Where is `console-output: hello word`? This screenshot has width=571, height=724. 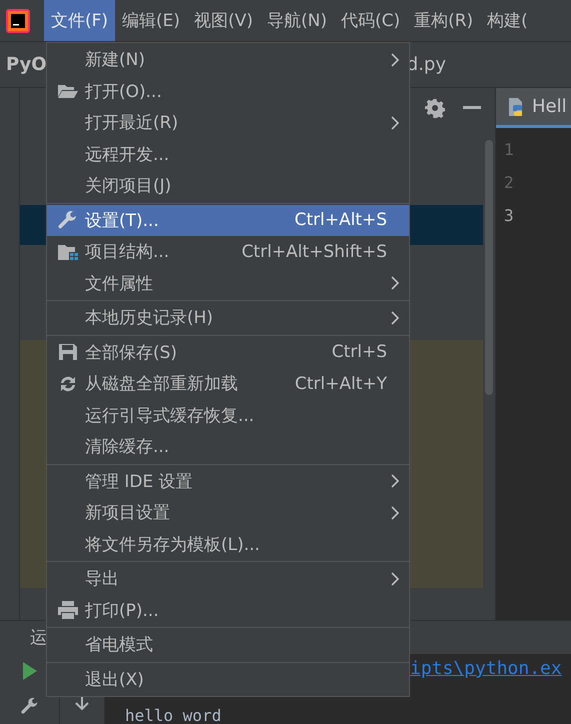
console-output: hello word is located at coordinates (173, 716).